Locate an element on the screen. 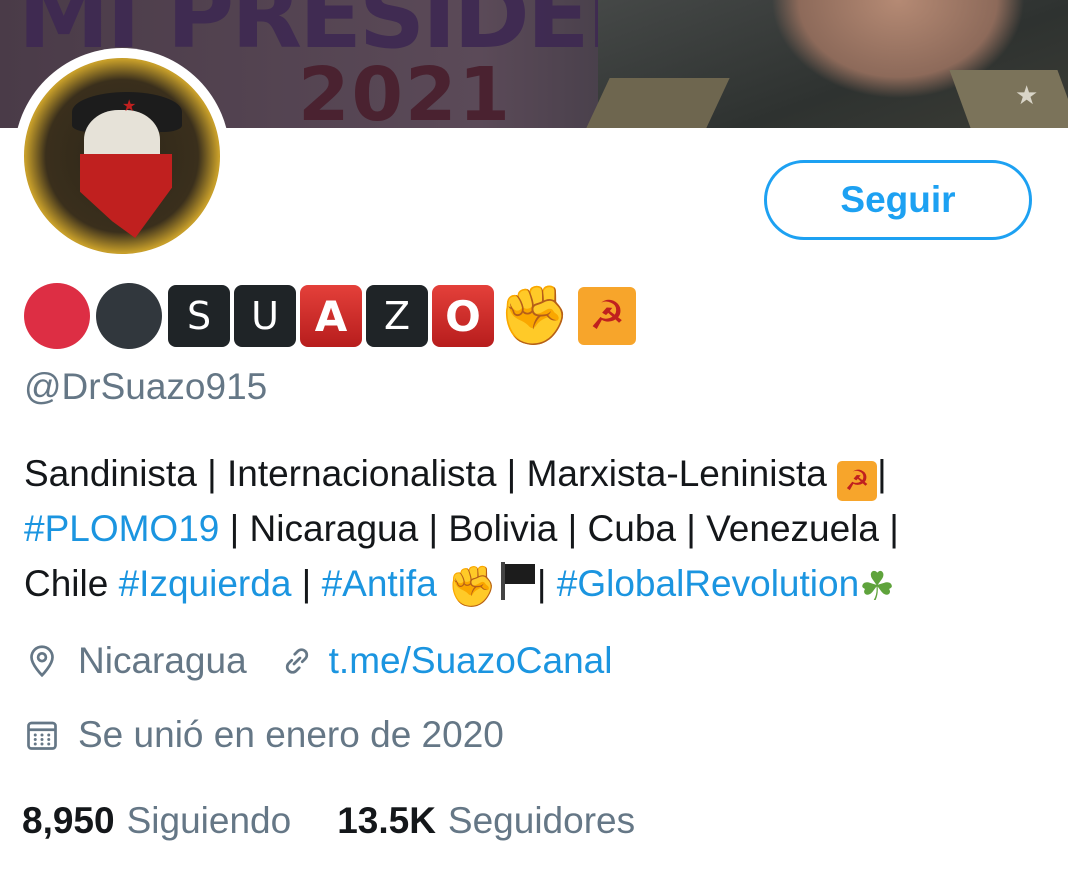 This screenshot has height=888, width=1068. location-text: Nicaragua is located at coordinates (162, 660).